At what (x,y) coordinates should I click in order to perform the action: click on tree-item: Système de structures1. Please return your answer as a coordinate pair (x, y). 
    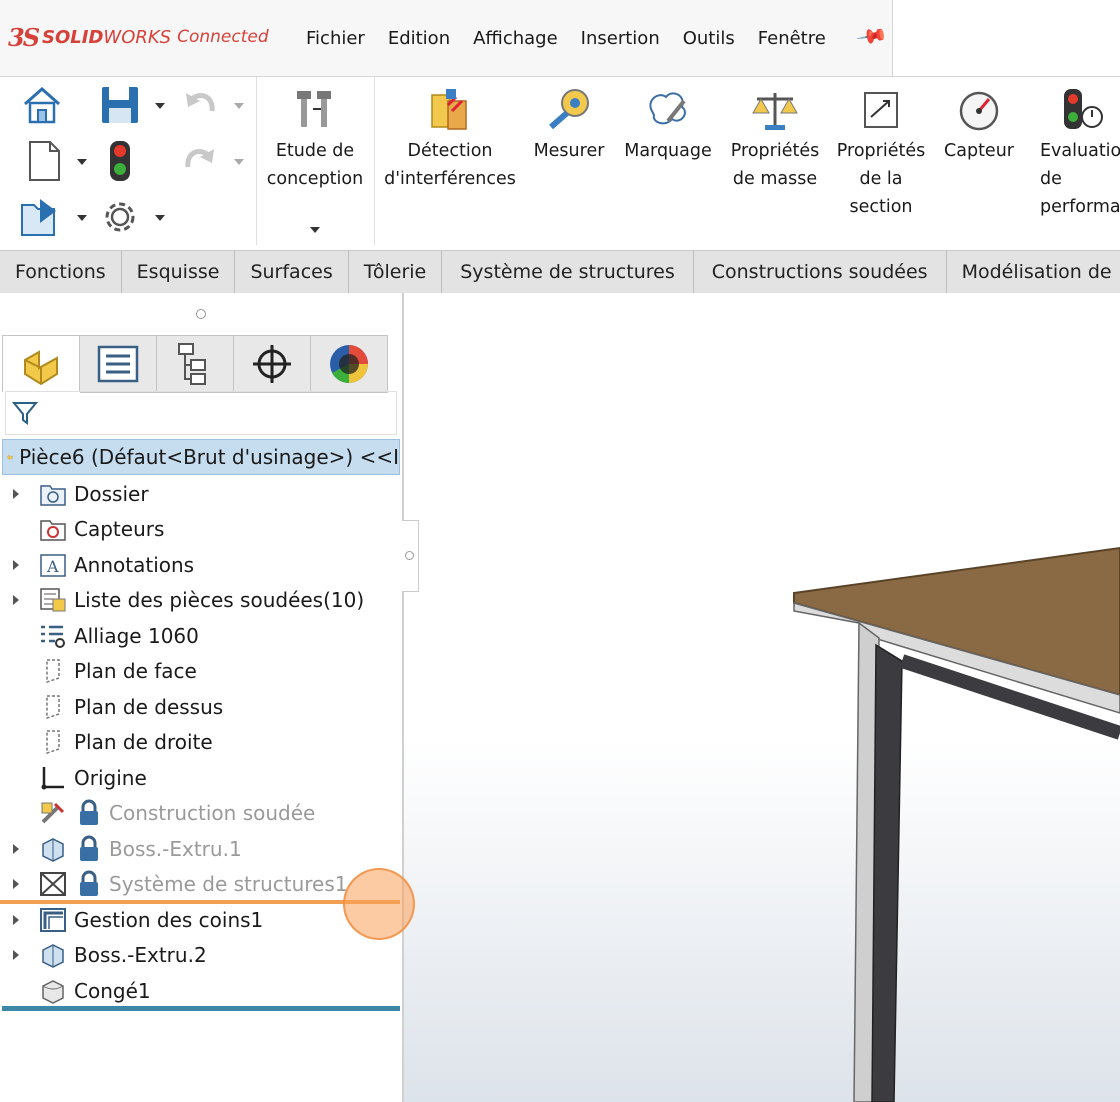
    Looking at the image, I should click on (200, 884).